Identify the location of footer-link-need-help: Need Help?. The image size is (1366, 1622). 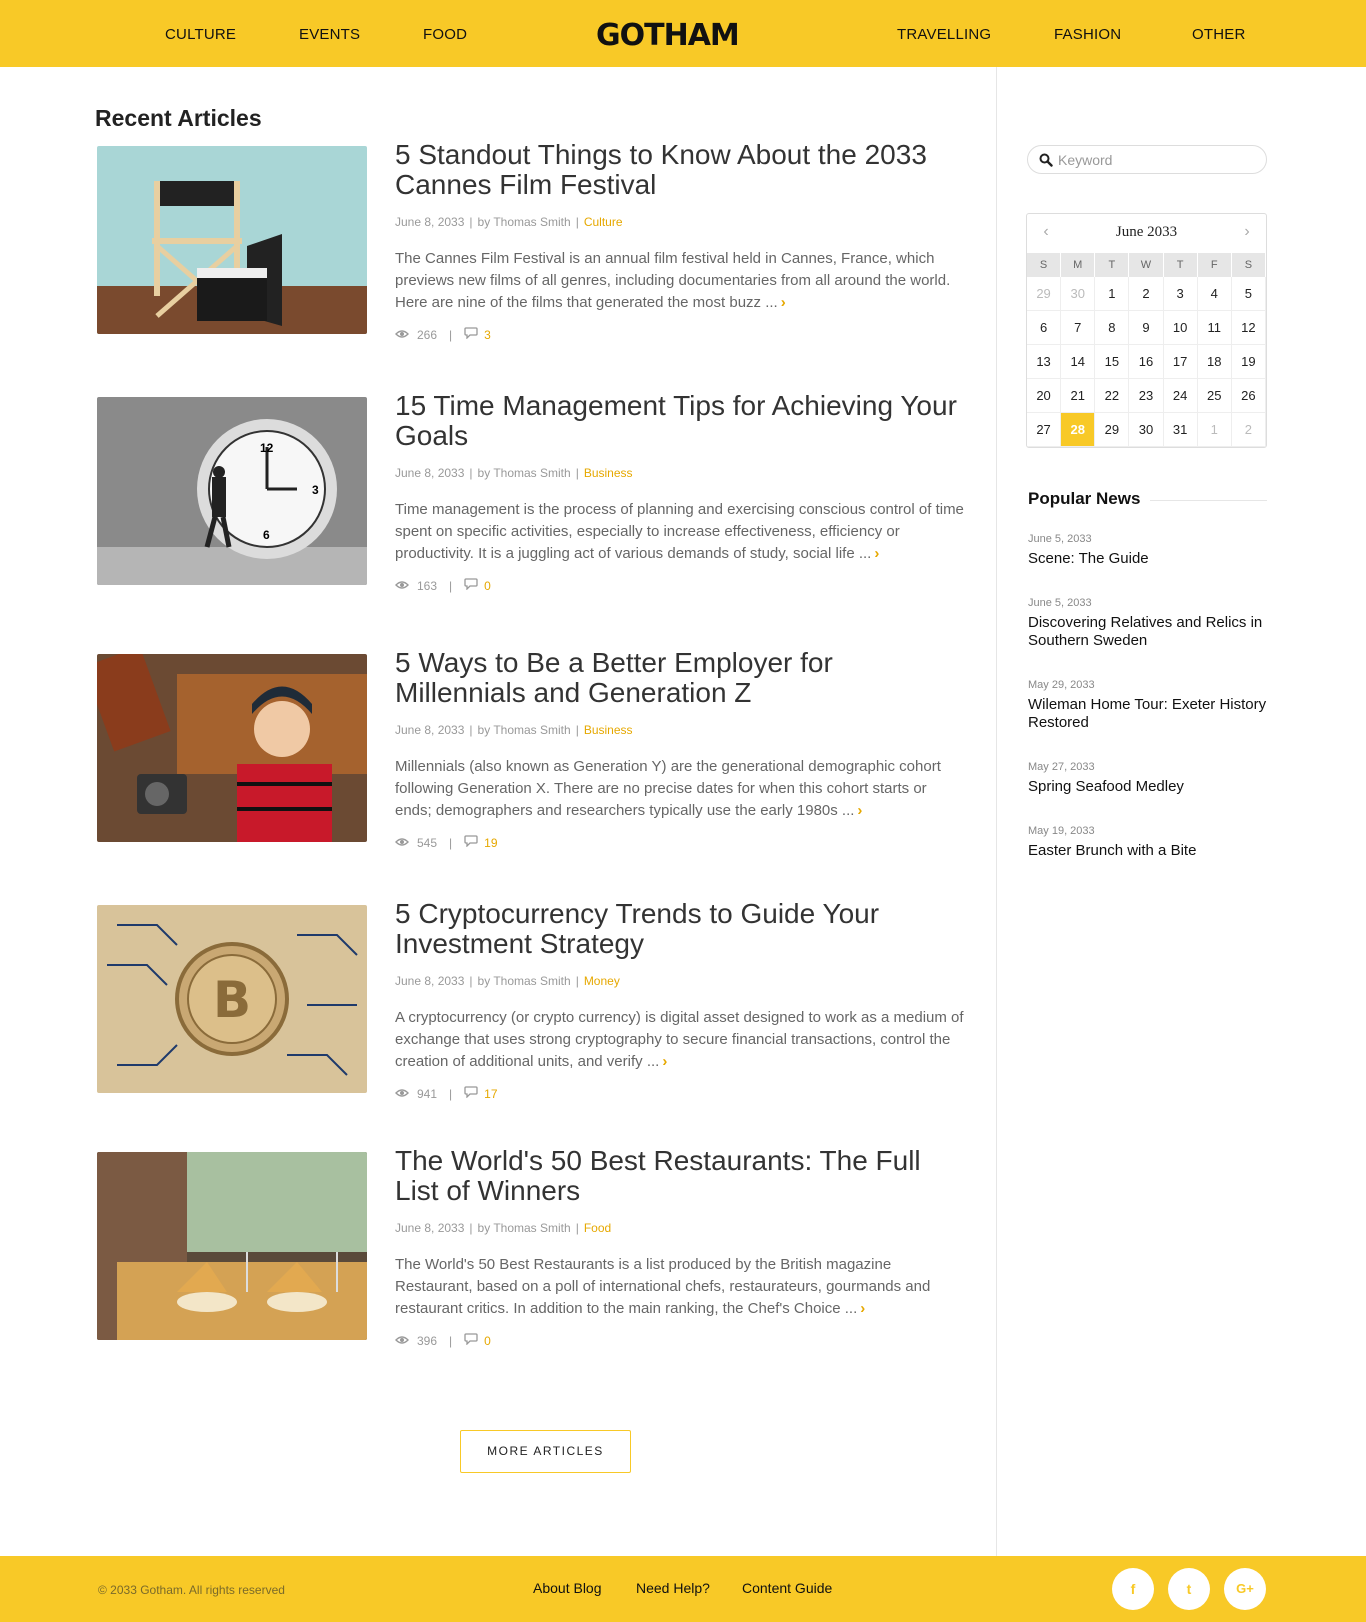
(673, 1588).